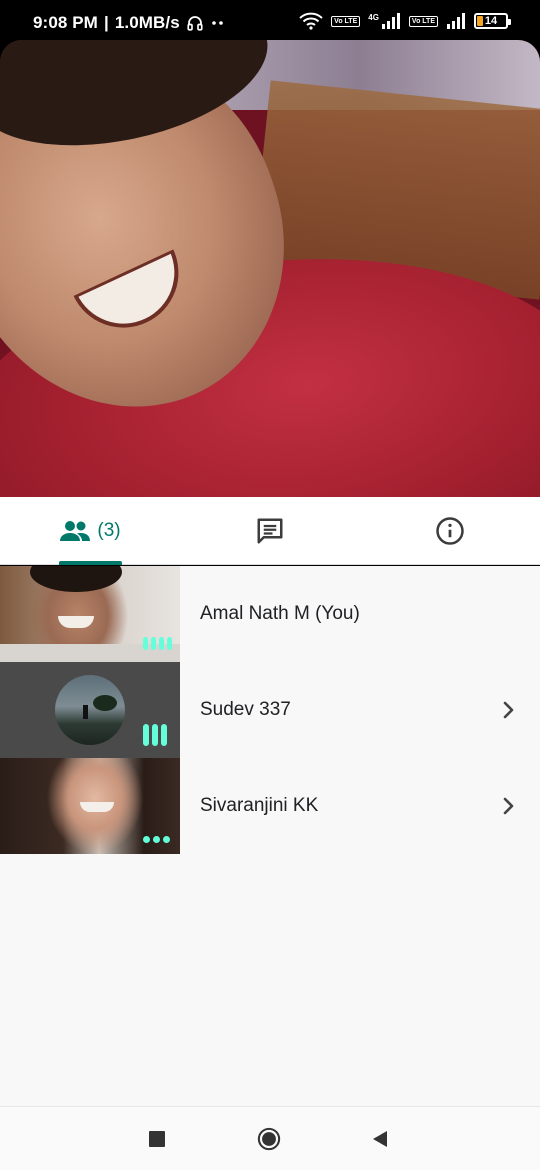  I want to click on recent-apps-button, so click(157, 1139).